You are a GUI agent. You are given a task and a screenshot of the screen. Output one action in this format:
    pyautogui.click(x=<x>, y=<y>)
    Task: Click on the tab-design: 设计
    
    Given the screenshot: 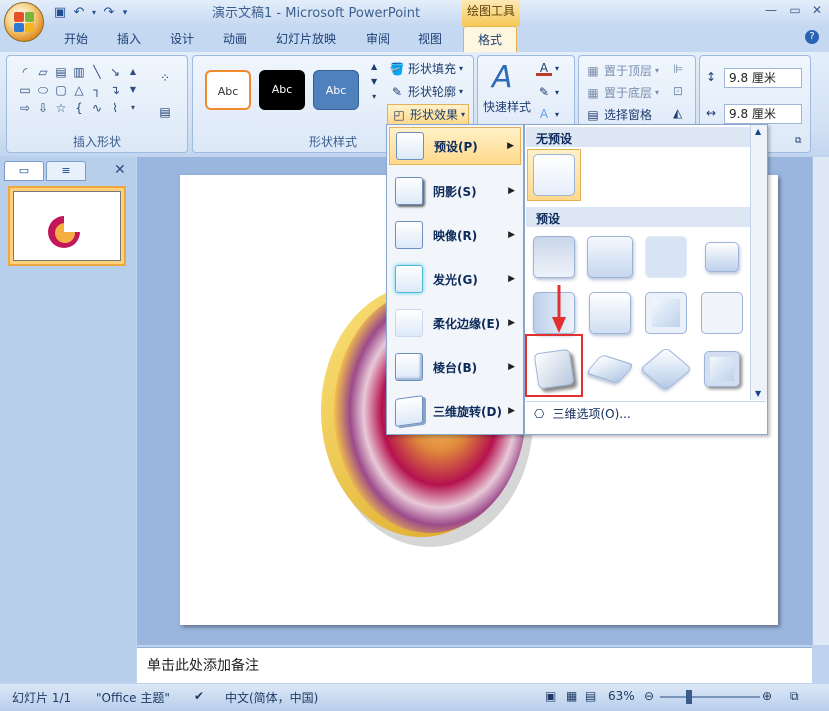 What is the action you would take?
    pyautogui.click(x=182, y=38)
    